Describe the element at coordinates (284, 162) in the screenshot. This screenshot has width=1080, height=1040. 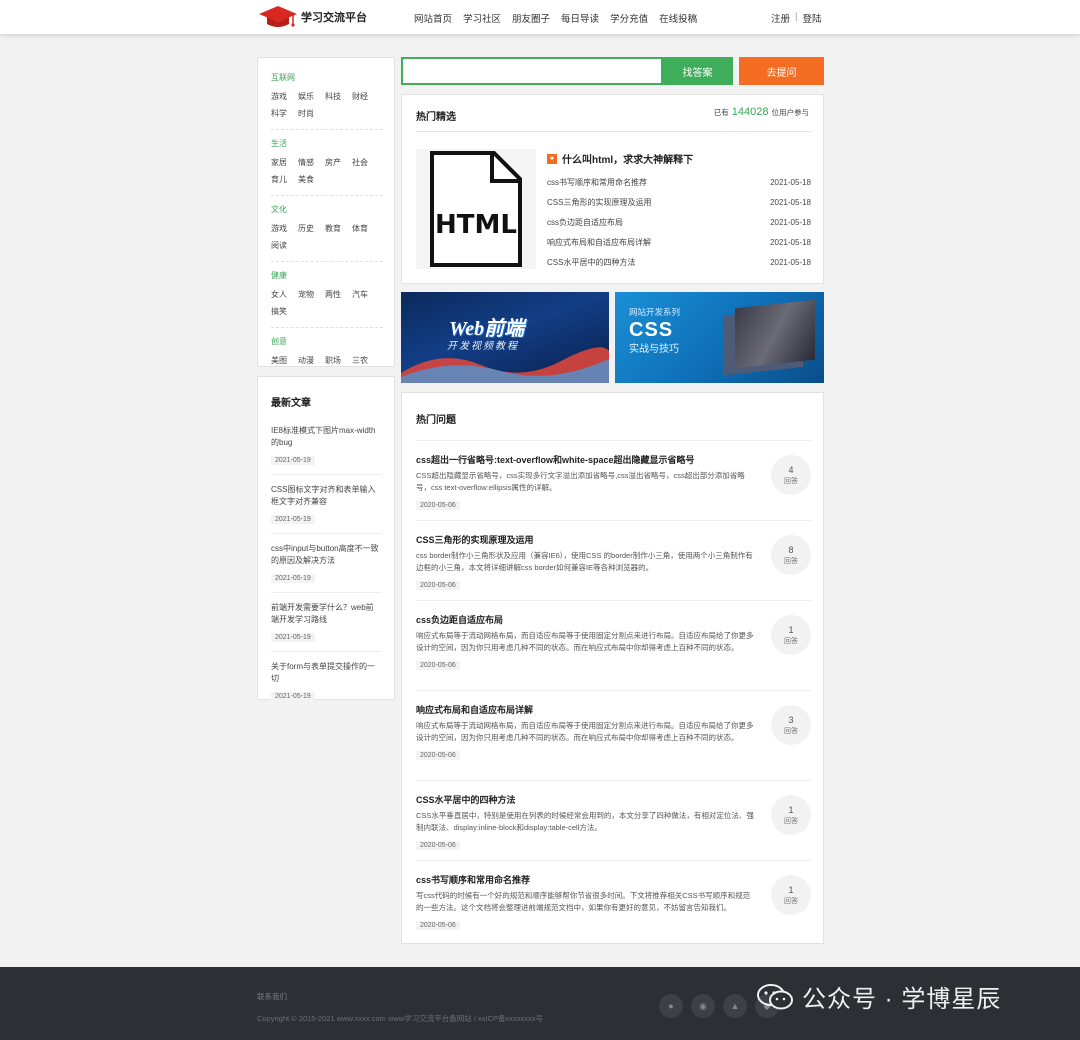
I see `category-item: 家居` at that location.